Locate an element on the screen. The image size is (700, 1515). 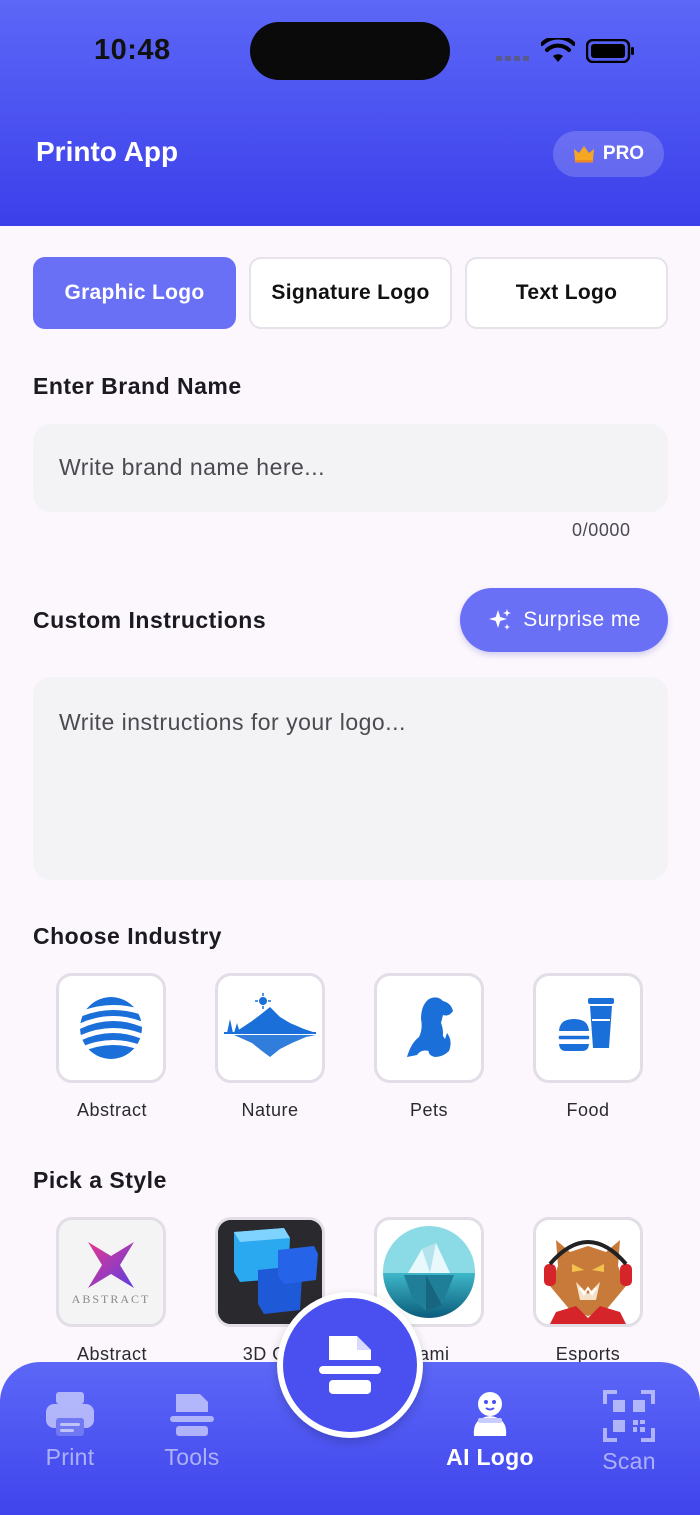
app-header: 10:48 Printo App PRO is located at coordinates (350, 113).